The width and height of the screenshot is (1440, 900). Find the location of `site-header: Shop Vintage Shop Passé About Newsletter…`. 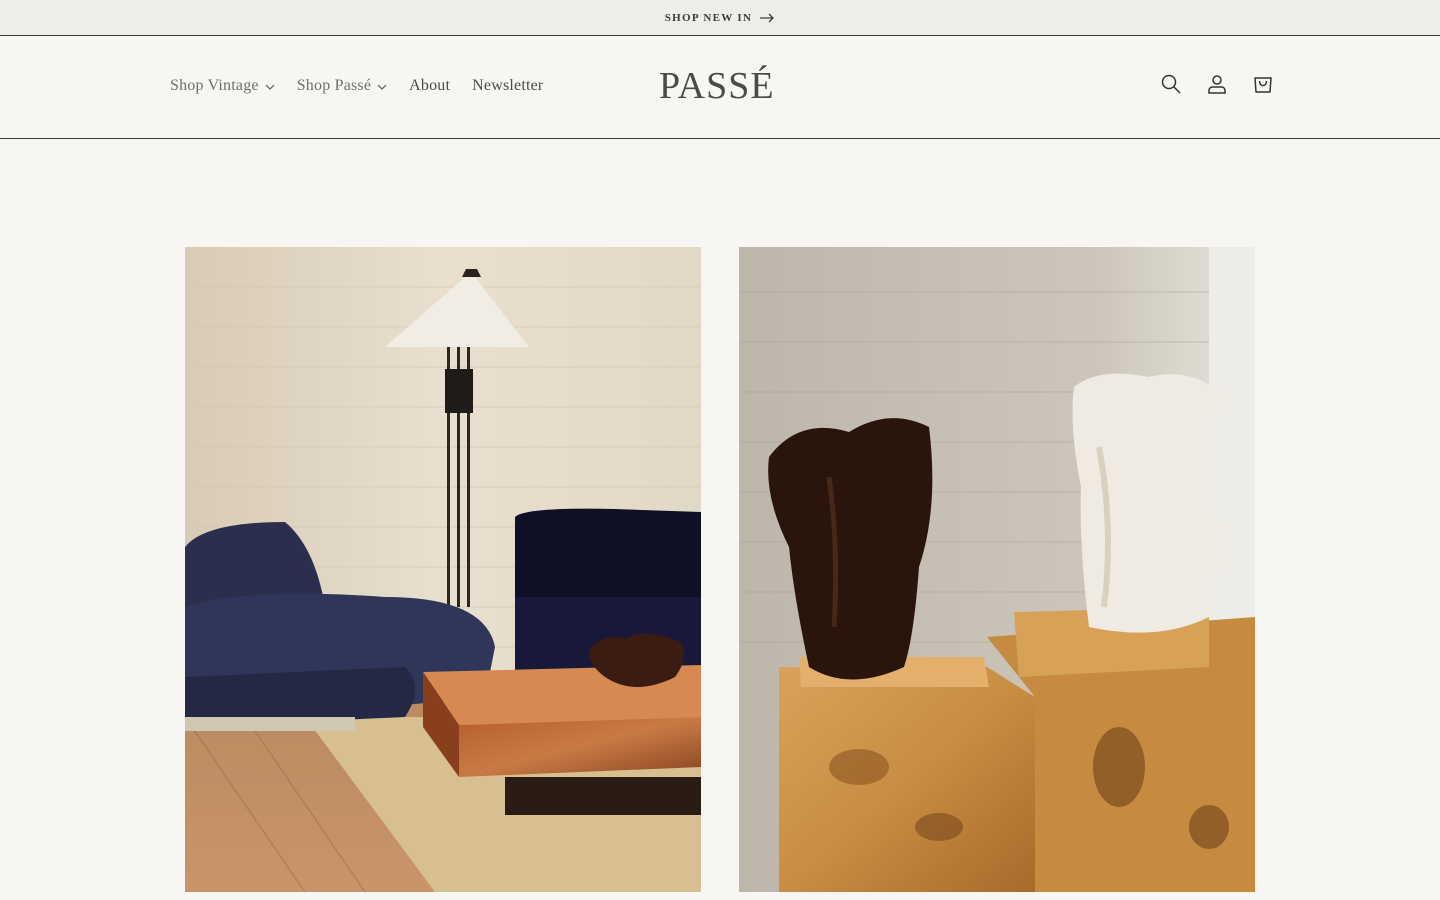

site-header: Shop Vintage Shop Passé About Newsletter… is located at coordinates (720, 87).